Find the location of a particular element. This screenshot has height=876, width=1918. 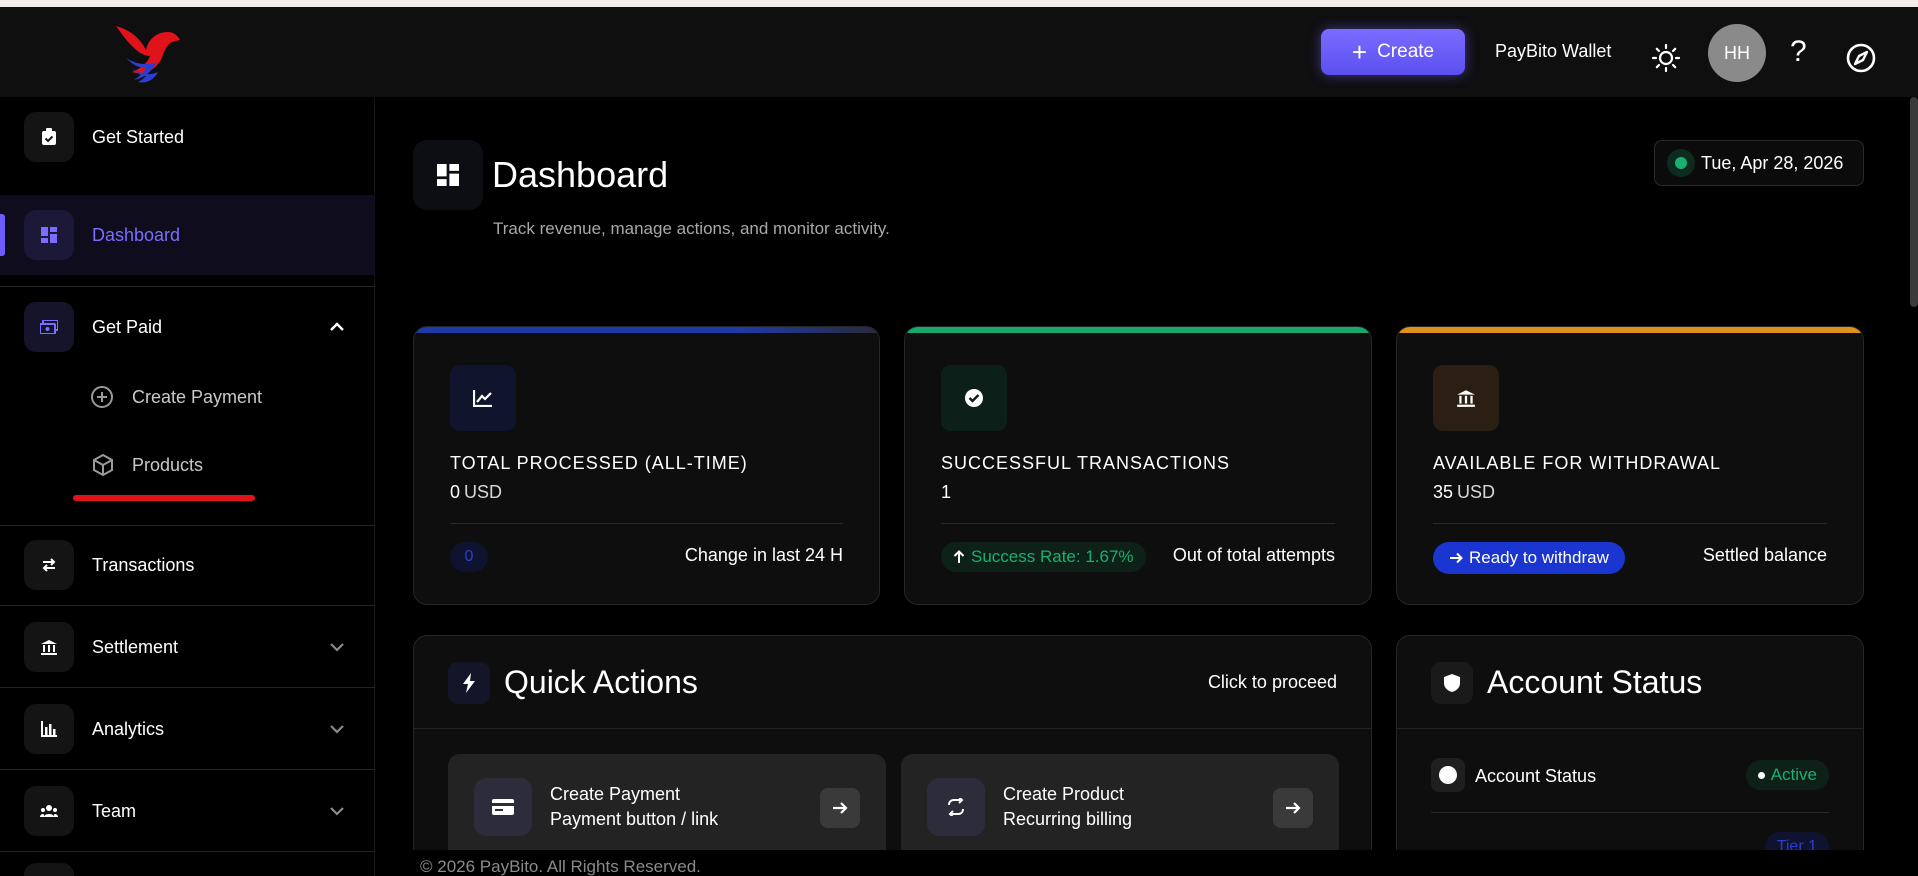

line-chart-icon is located at coordinates (483, 398).